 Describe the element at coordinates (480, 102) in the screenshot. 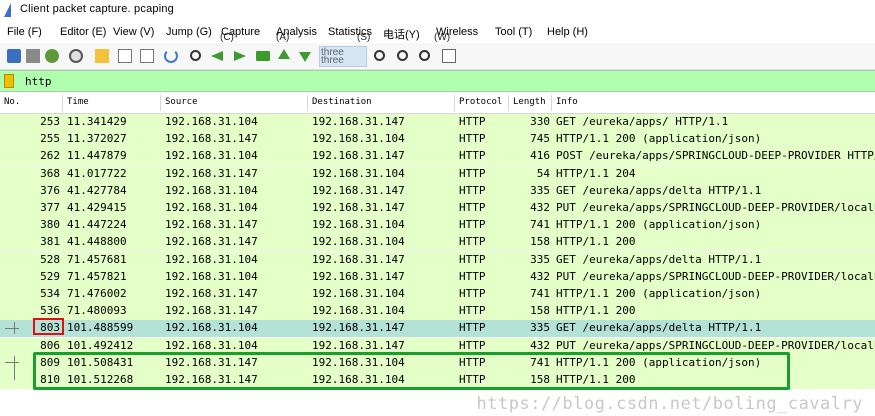

I see `column-header-protocol: Protocol` at that location.